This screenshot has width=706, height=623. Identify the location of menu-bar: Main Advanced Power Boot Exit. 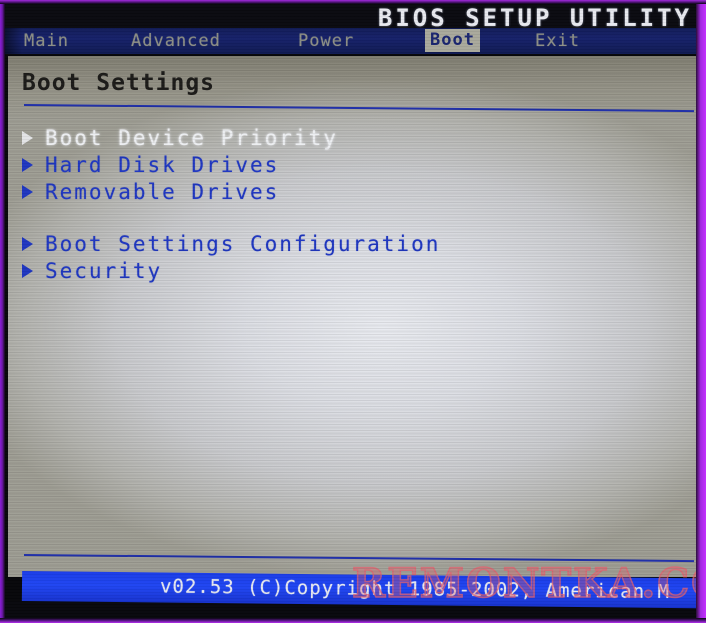
(353, 41).